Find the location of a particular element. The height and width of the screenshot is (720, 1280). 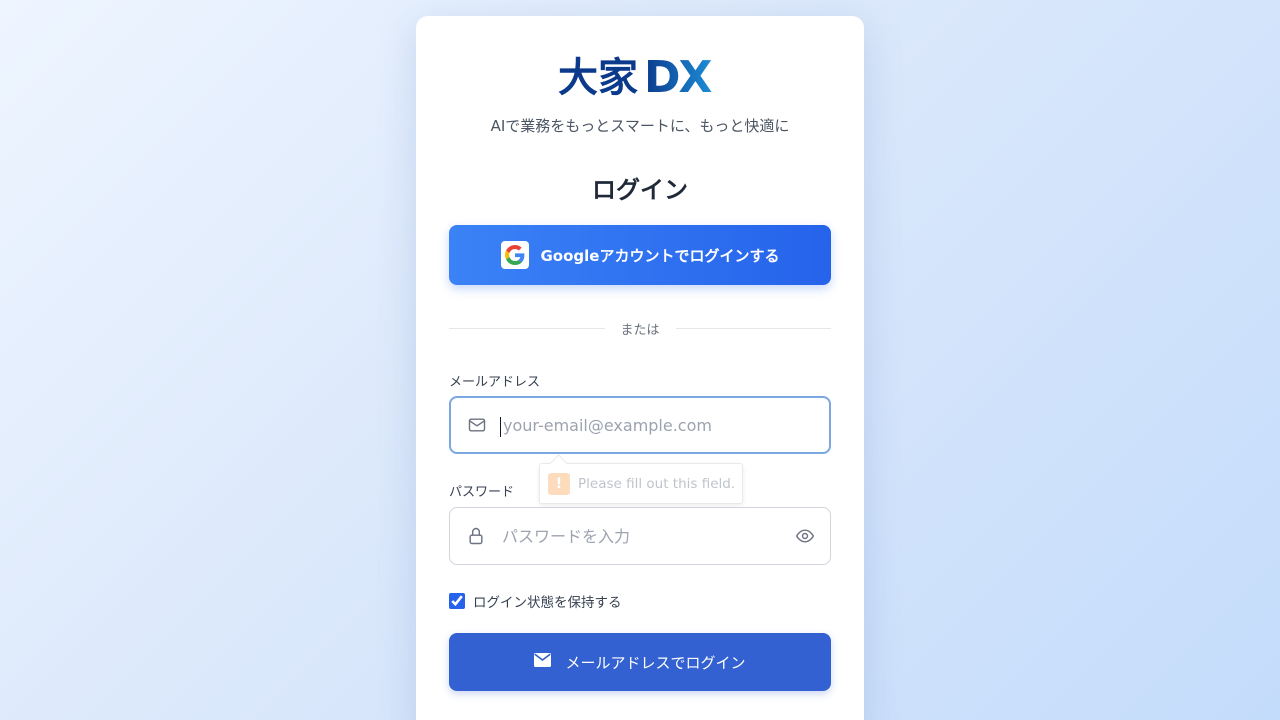

divider-line-left is located at coordinates (527, 328).